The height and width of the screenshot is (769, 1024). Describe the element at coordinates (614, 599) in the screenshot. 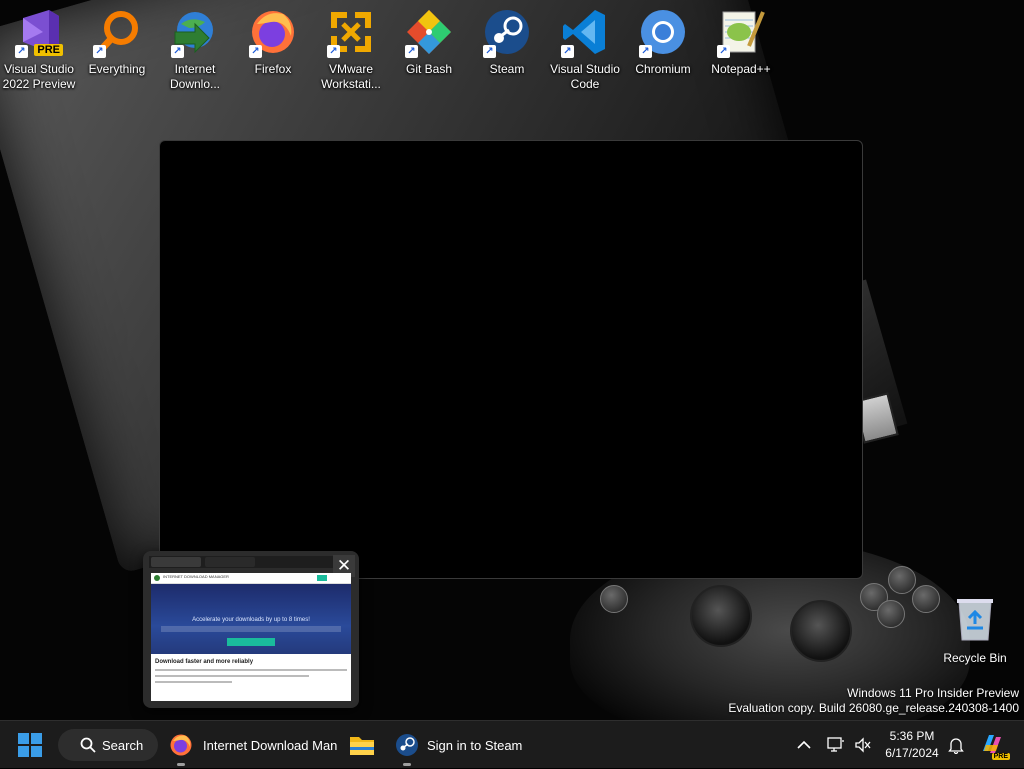

I see `wallpaper-pad-dpad` at that location.